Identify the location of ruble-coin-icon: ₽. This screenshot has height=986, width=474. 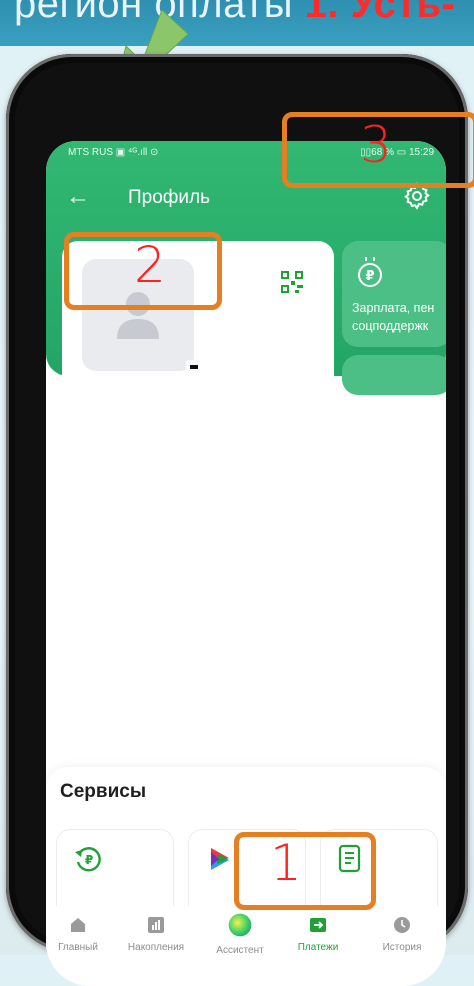
(370, 272).